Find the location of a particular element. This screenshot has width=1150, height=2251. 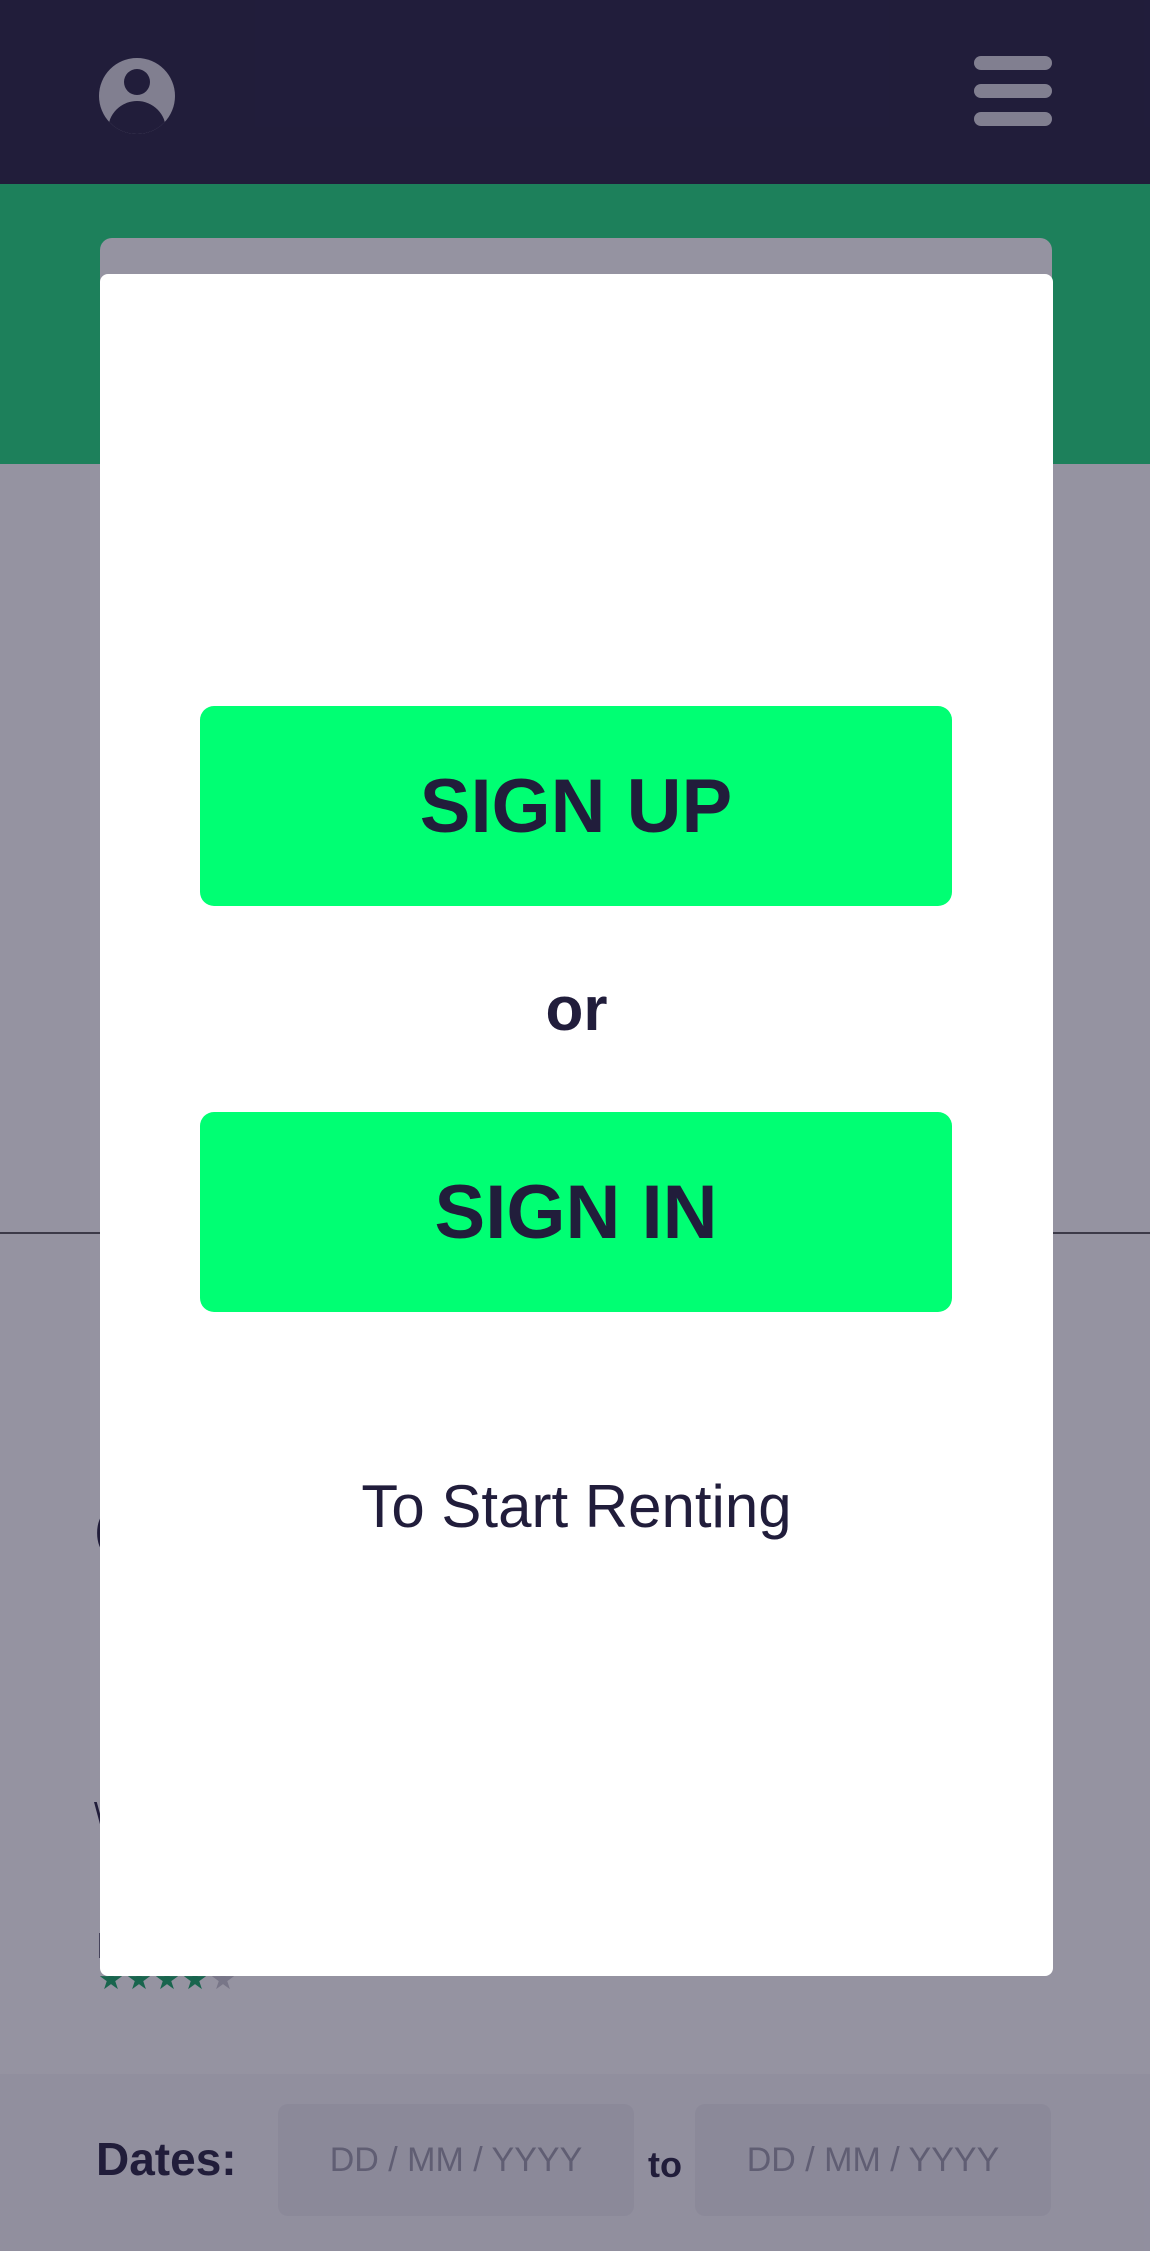

or-divider-text: or is located at coordinates (576, 1009).